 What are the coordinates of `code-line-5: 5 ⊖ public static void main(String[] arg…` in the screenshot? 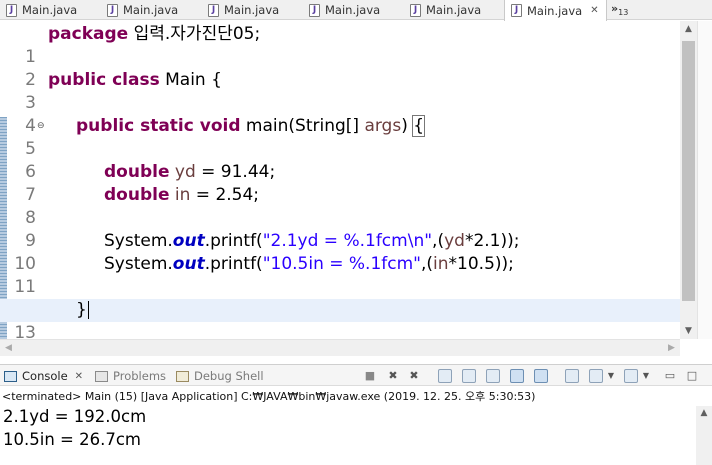 It's located at (340, 137).